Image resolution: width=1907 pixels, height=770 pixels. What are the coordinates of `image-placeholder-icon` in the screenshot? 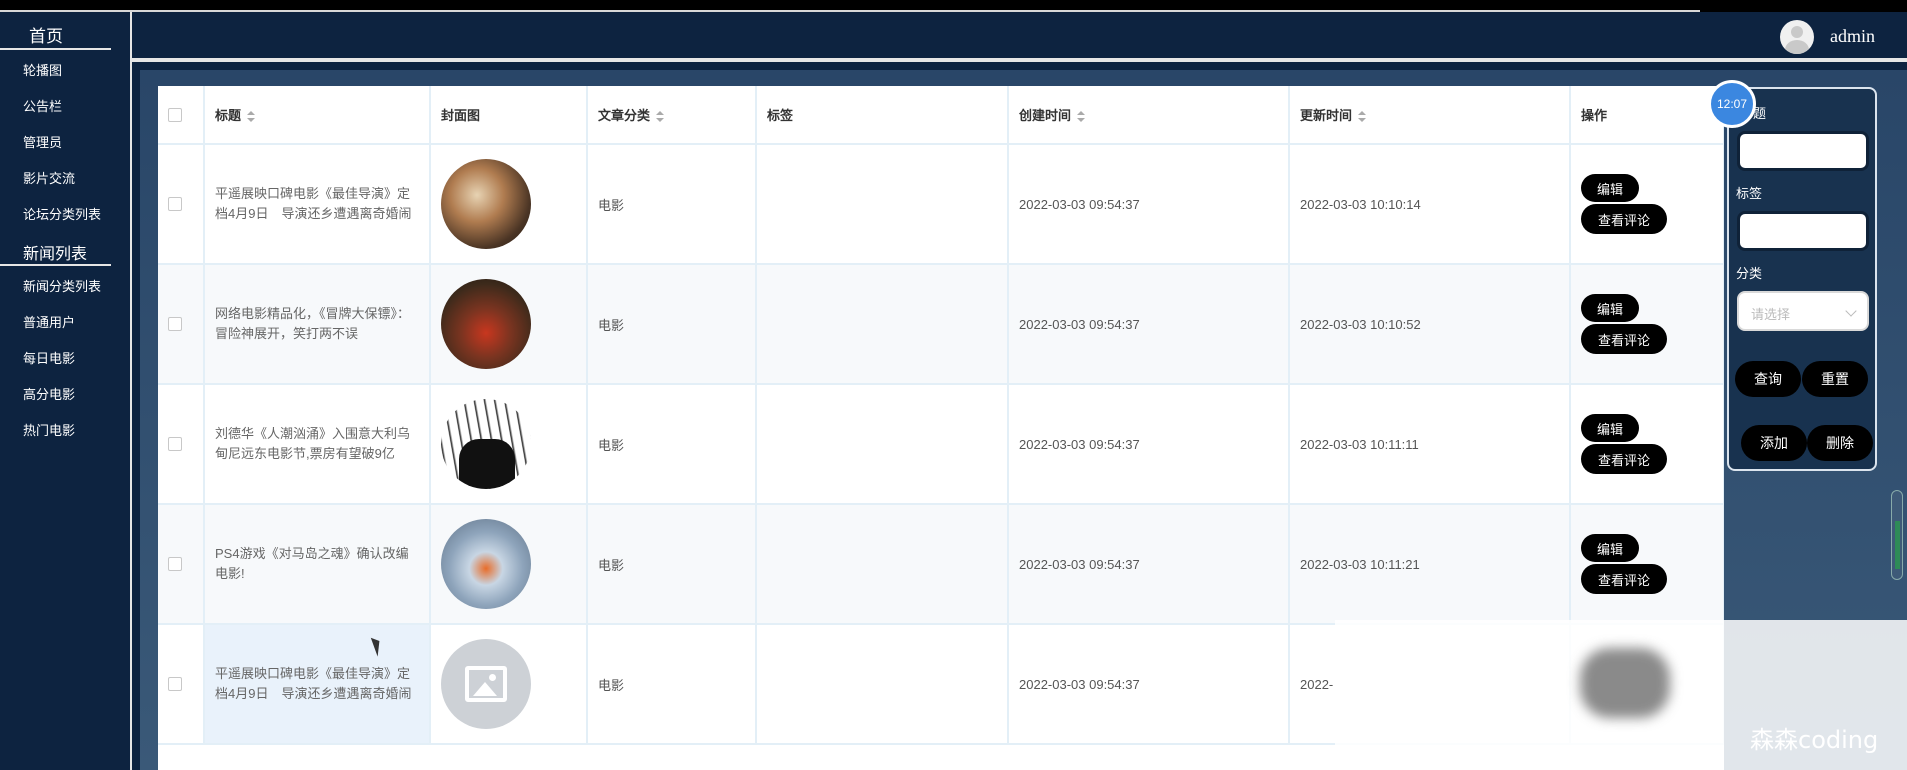 It's located at (486, 684).